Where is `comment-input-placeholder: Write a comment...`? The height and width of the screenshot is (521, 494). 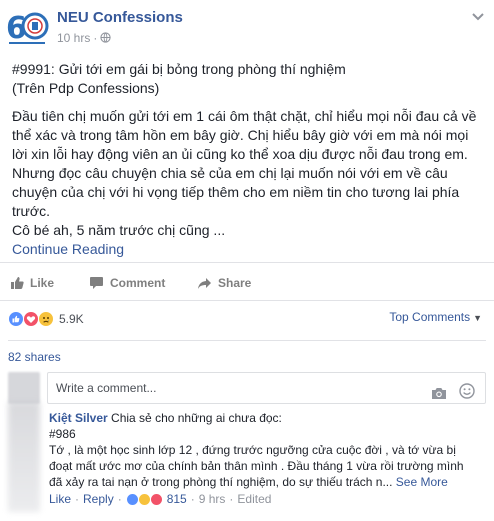 comment-input-placeholder: Write a comment... is located at coordinates (106, 388).